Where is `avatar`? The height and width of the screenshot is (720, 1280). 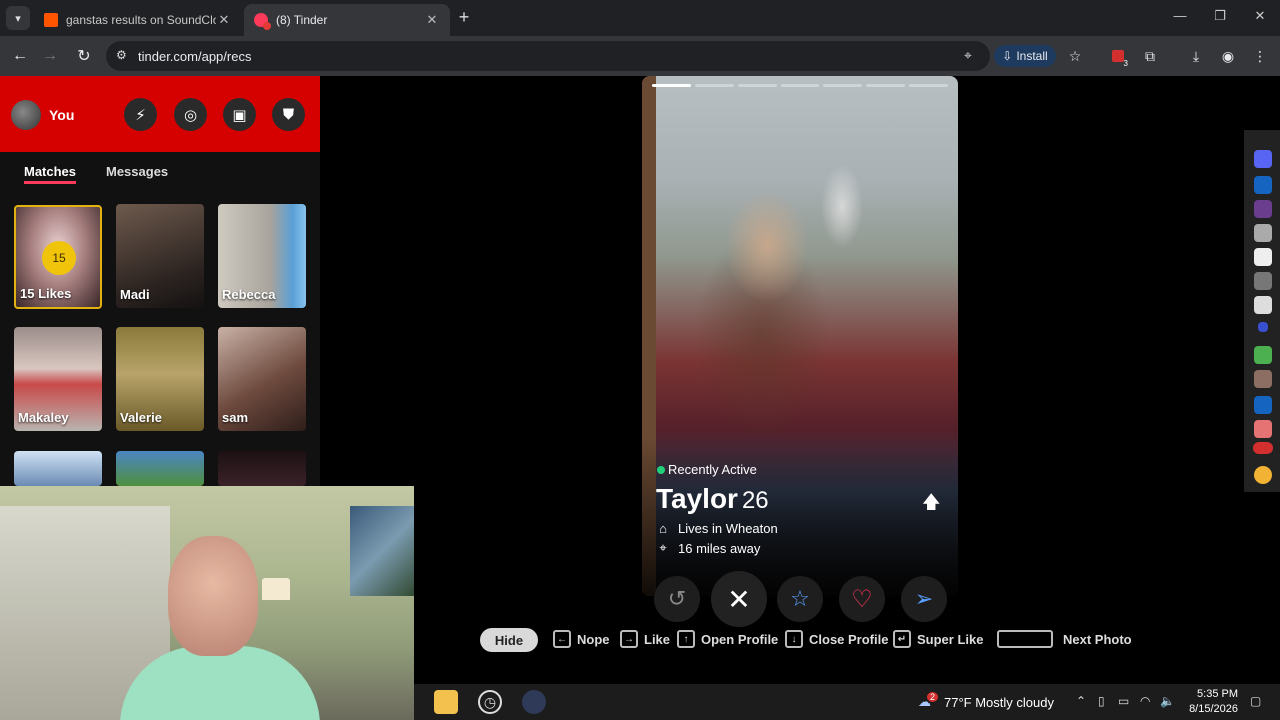 avatar is located at coordinates (26, 115).